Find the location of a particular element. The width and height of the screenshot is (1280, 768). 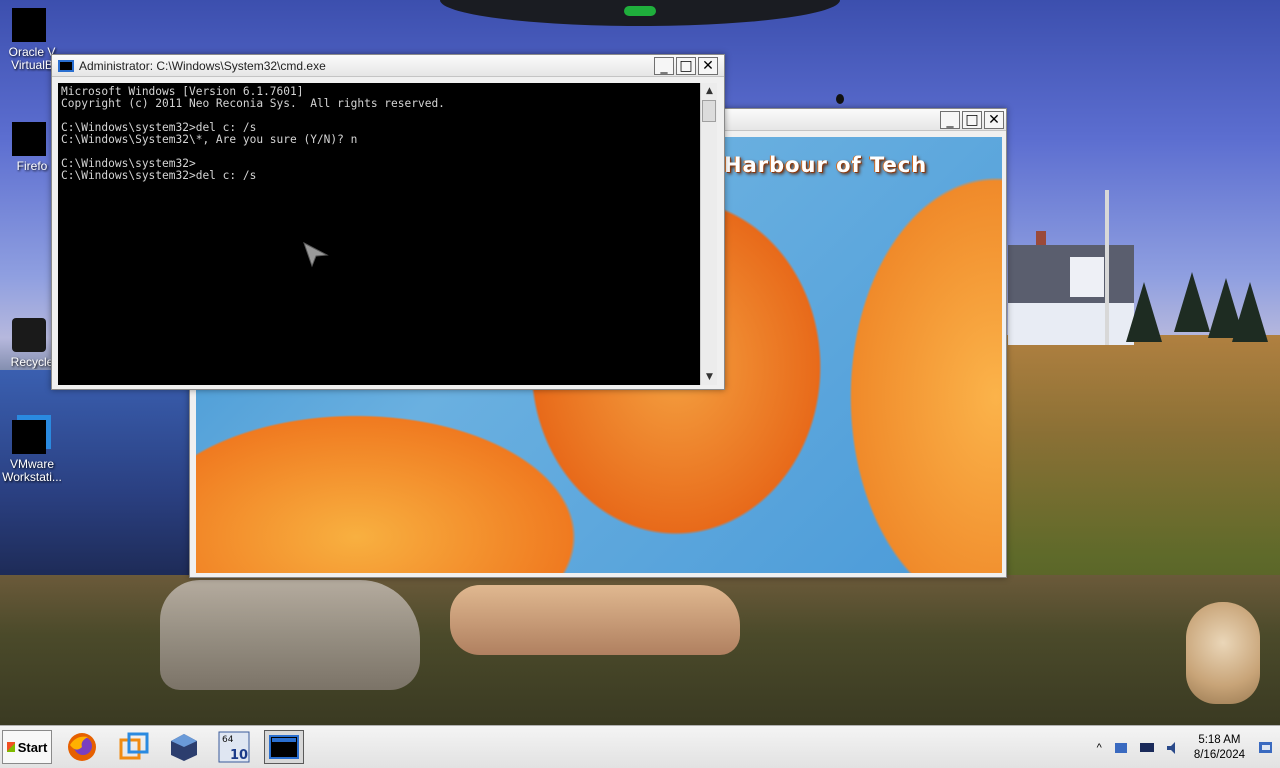

green-indicator-icon is located at coordinates (640, 11).